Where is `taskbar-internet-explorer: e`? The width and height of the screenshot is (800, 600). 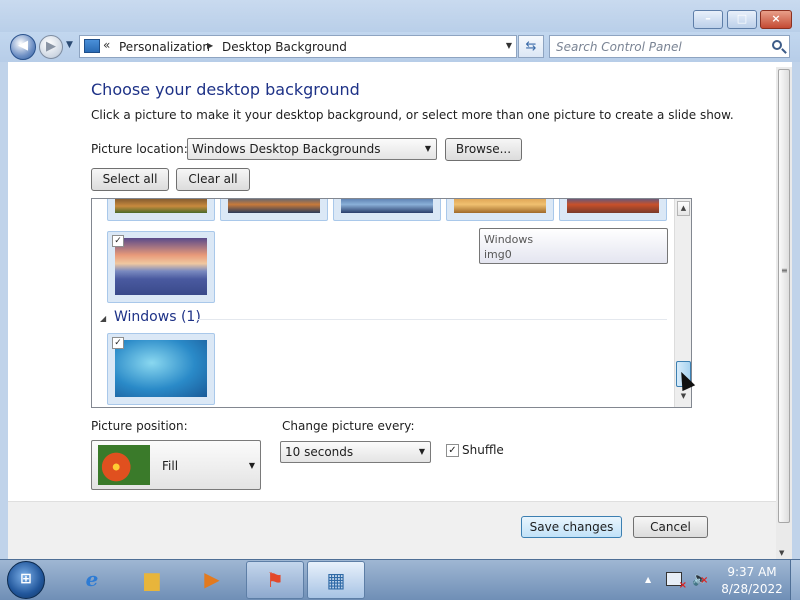
taskbar-internet-explorer: e is located at coordinates (92, 580).